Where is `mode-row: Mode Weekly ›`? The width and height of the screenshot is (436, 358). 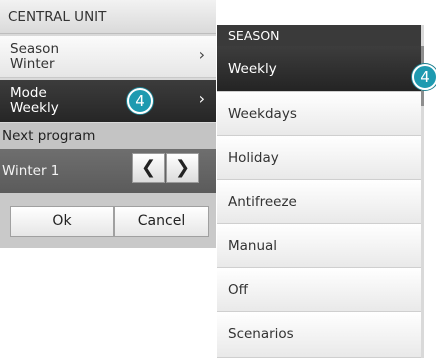
mode-row: Mode Weekly › is located at coordinates (108, 101).